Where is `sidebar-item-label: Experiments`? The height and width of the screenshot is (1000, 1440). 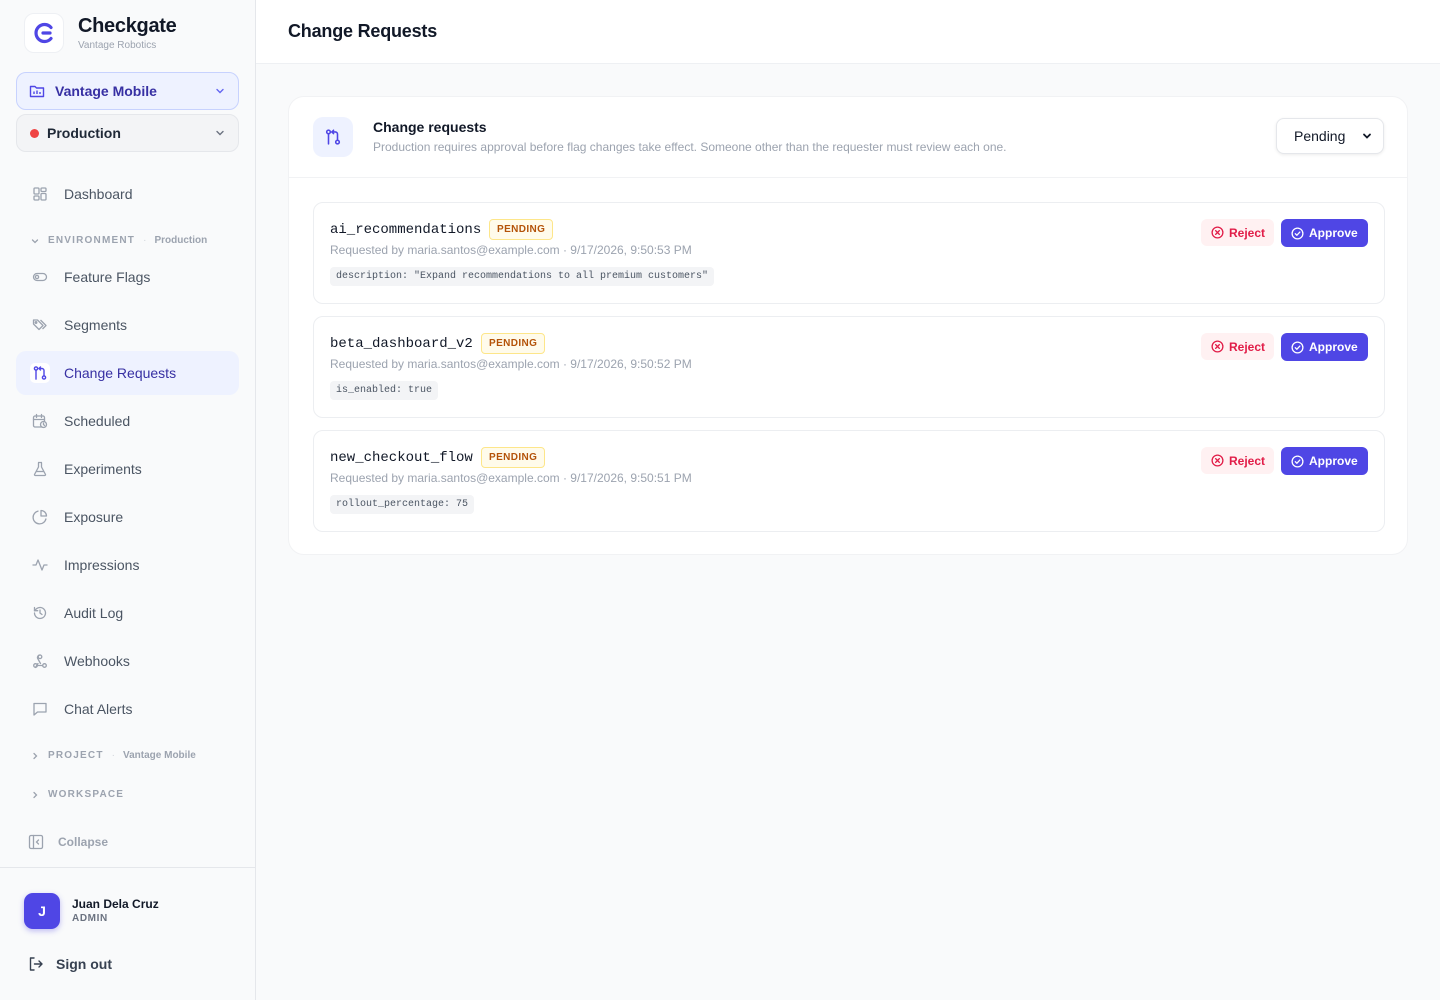 sidebar-item-label: Experiments is located at coordinates (103, 469).